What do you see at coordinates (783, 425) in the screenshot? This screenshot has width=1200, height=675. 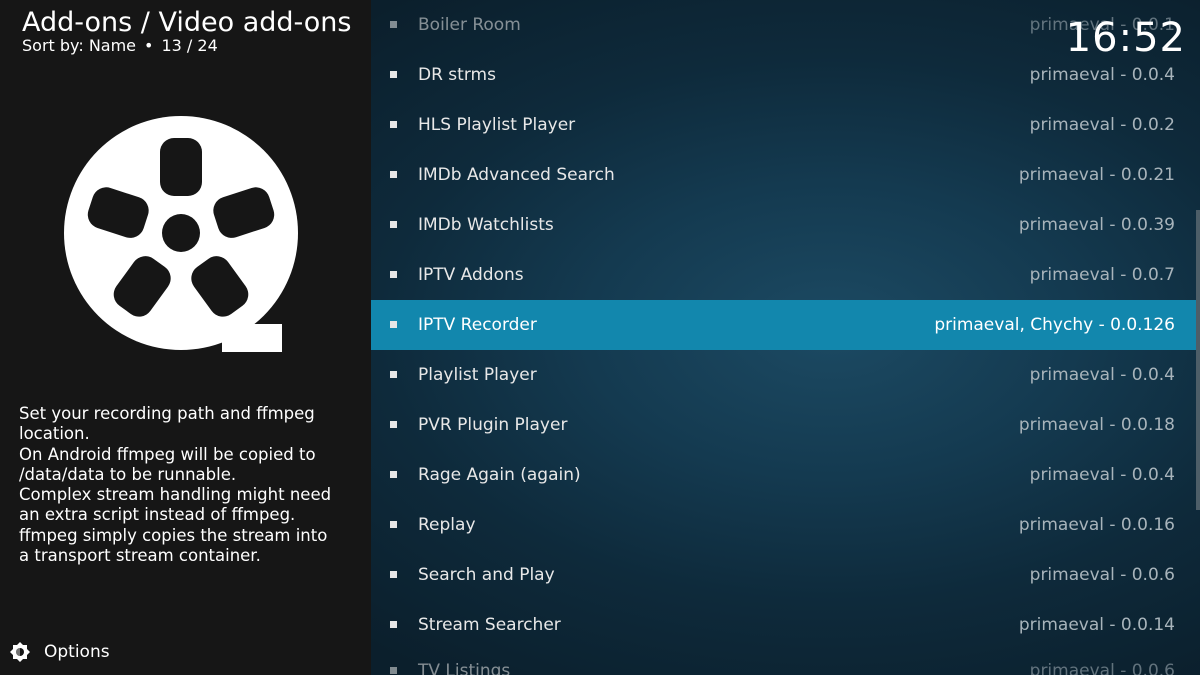 I see `list-item: PVR Plugin Player primaeval - 0.0.18` at bounding box center [783, 425].